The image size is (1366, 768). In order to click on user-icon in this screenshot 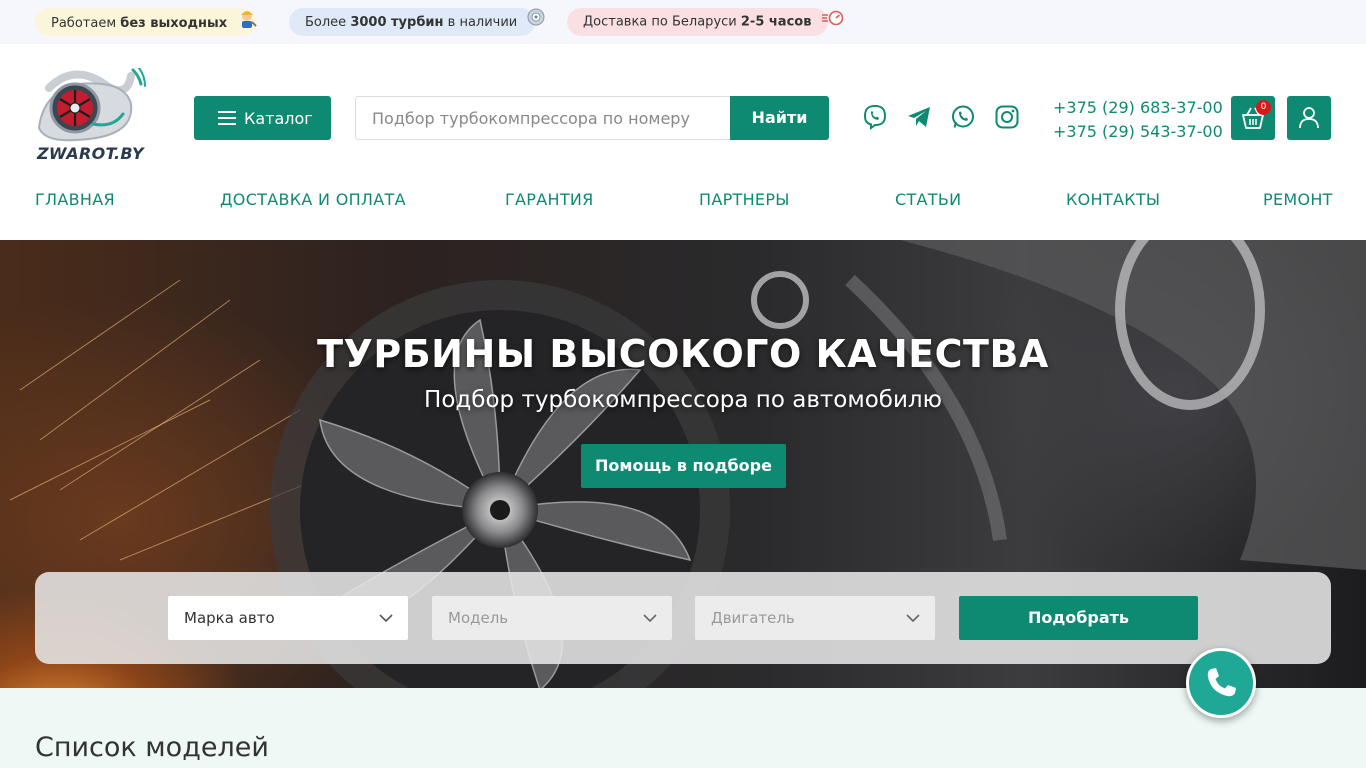, I will do `click(1309, 118)`.